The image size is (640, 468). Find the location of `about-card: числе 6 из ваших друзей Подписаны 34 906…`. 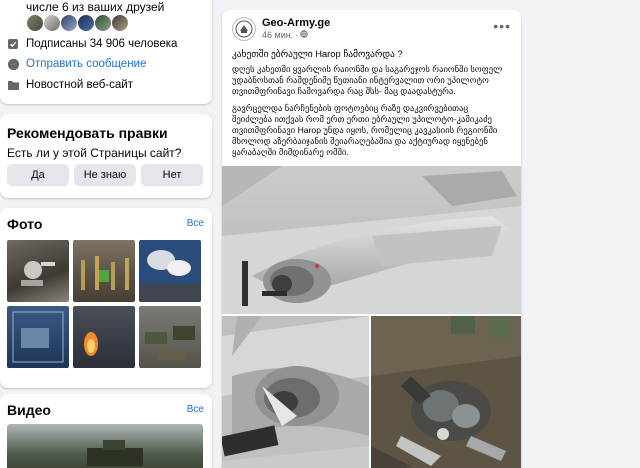

about-card: числе 6 из ваших друзей Подписаны 34 906… is located at coordinates (106, 52).